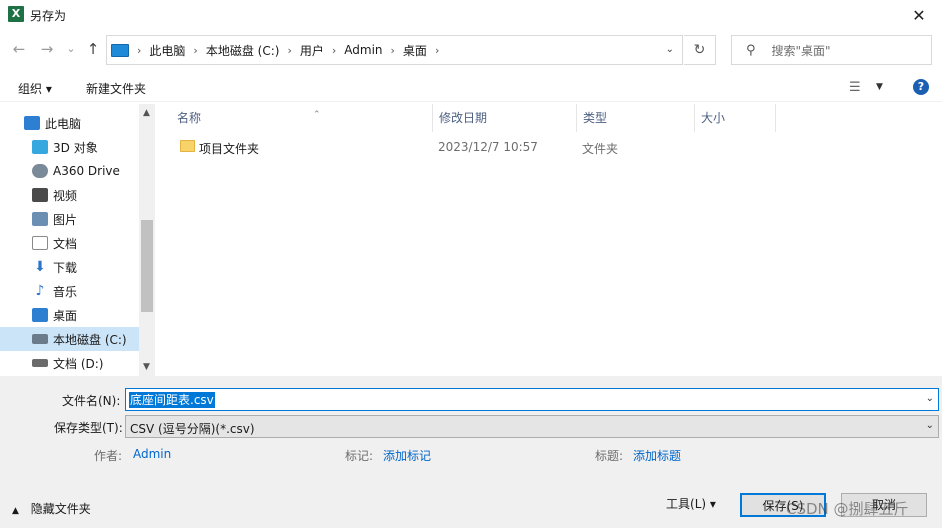  I want to click on column-header-name: ⌃ 名称, so click(302, 118).